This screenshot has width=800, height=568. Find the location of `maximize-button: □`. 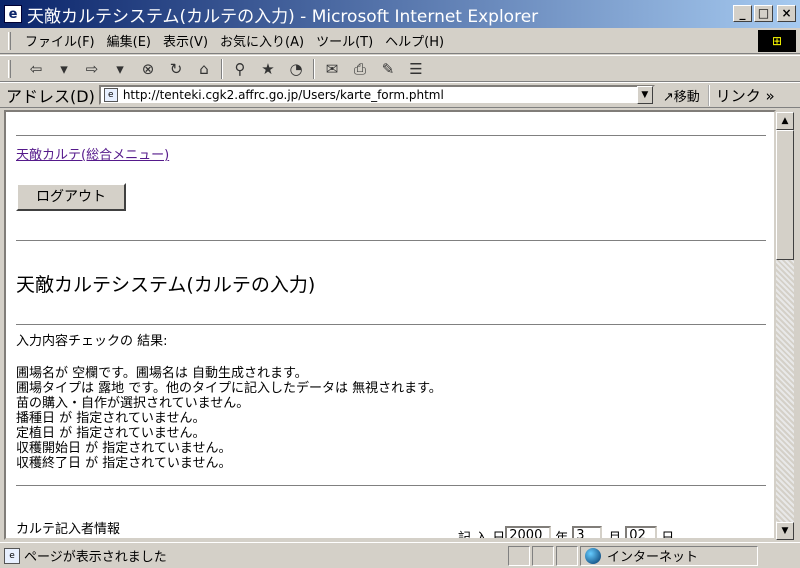

maximize-button: □ is located at coordinates (763, 13).